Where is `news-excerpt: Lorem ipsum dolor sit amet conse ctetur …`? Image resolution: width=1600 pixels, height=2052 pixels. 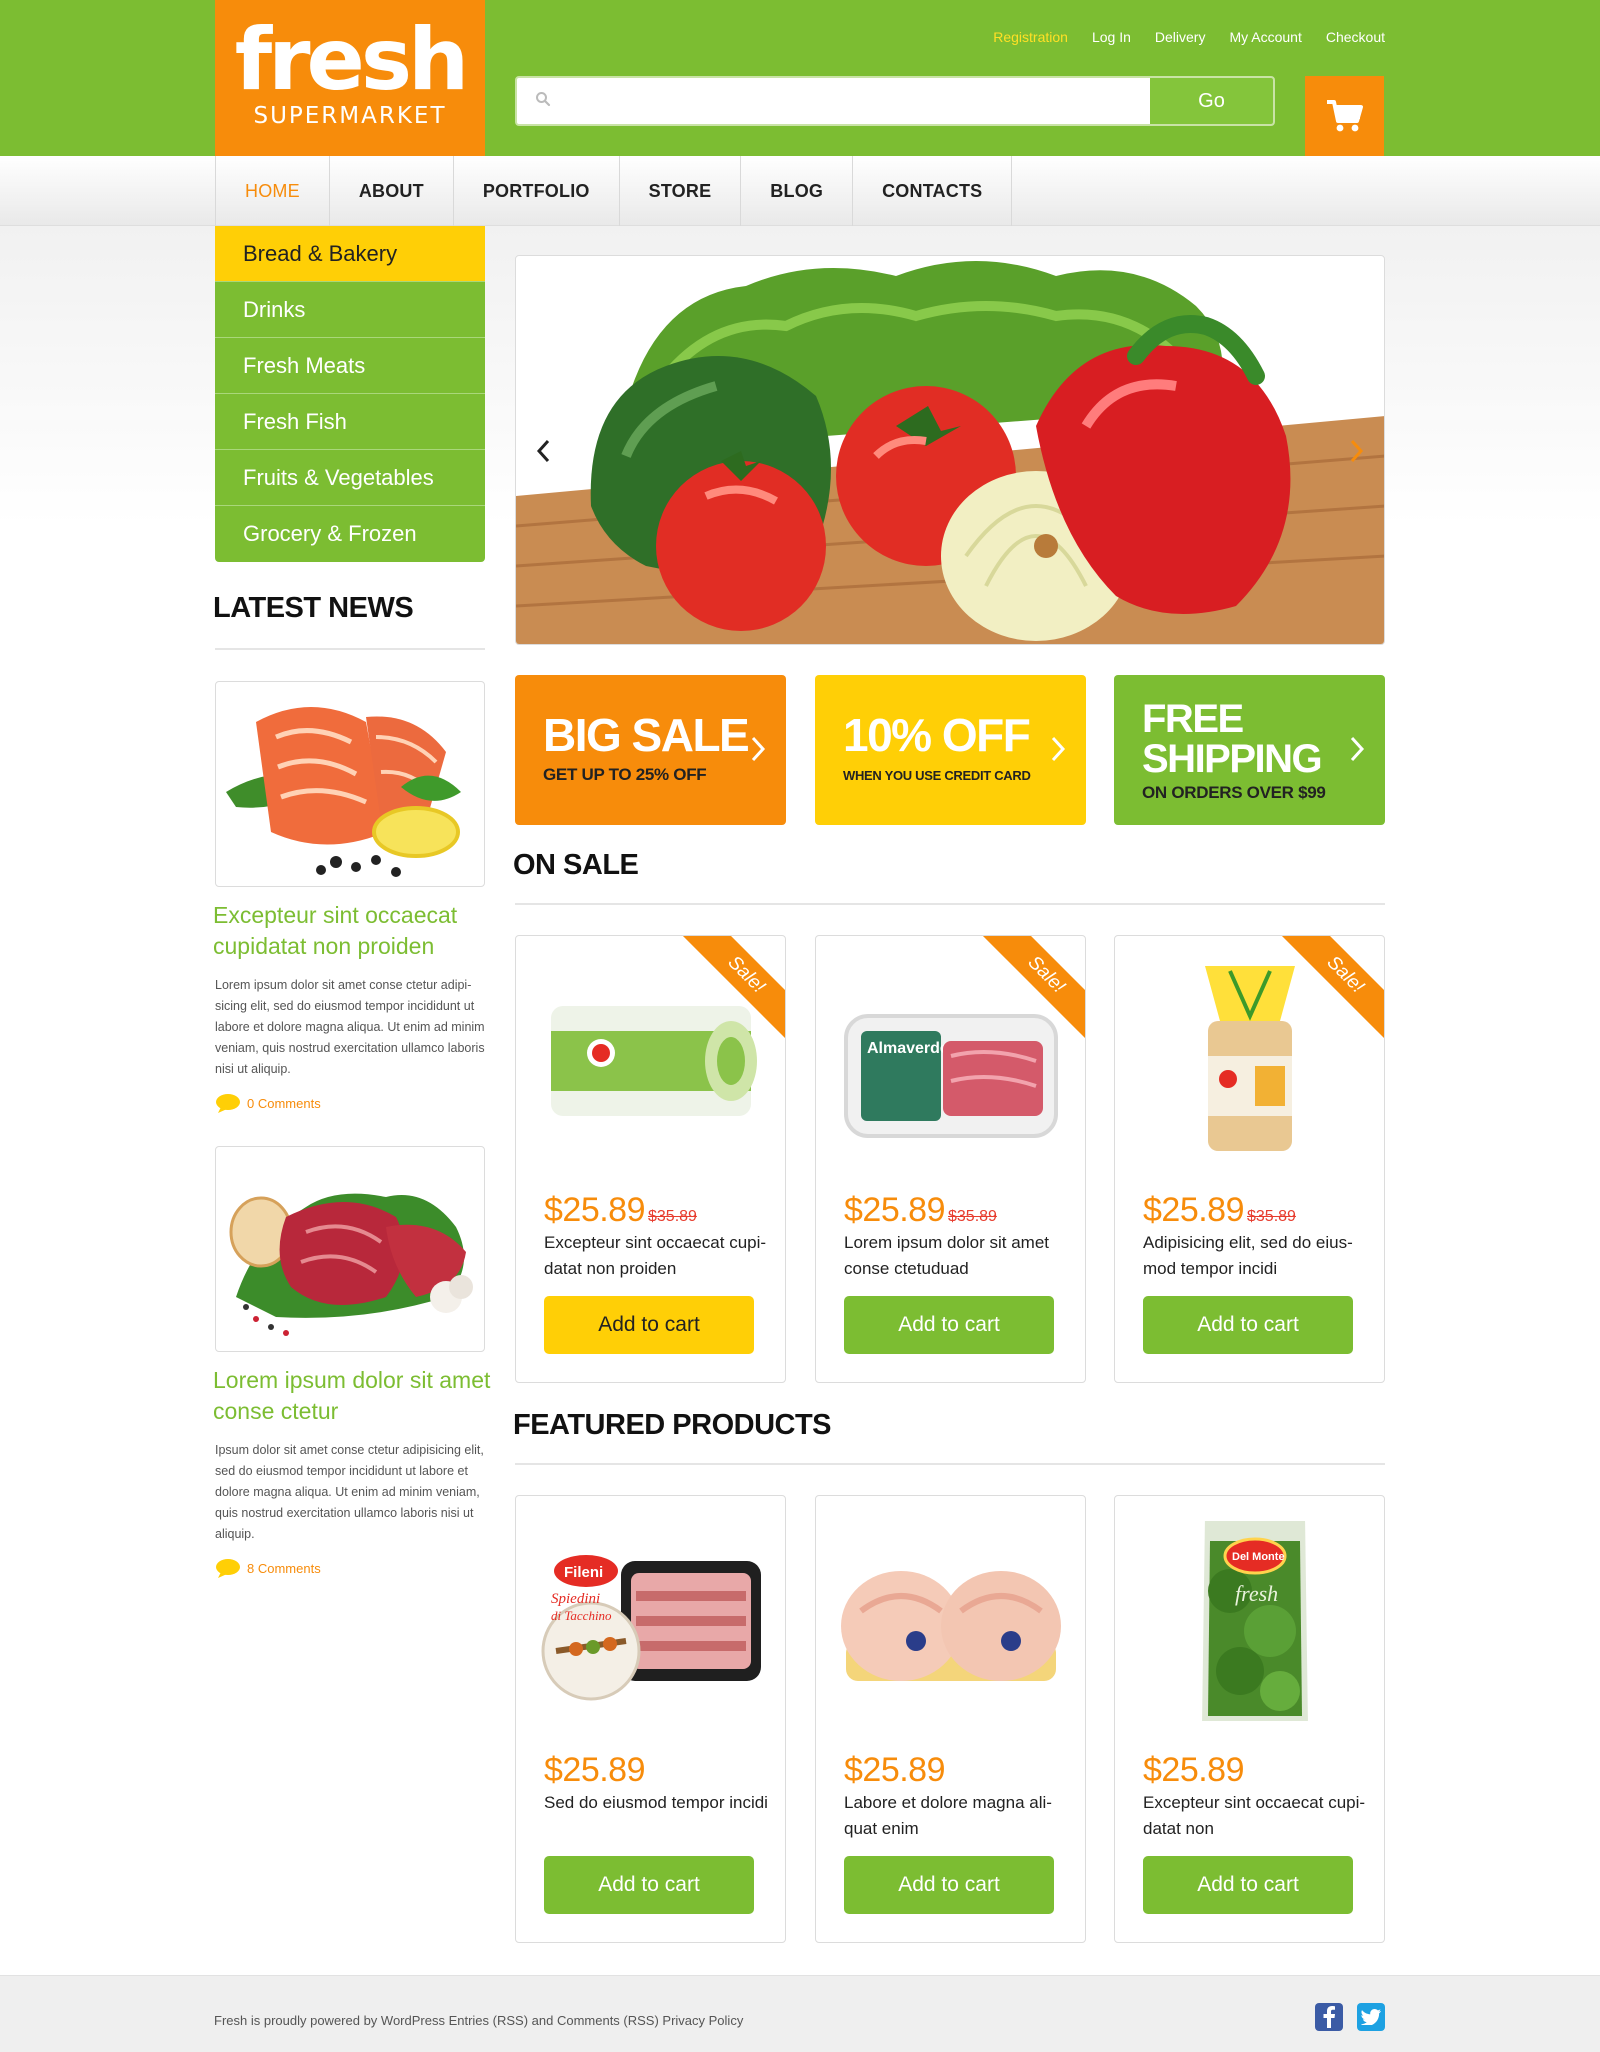 news-excerpt: Lorem ipsum dolor sit amet conse ctetur … is located at coordinates (350, 1027).